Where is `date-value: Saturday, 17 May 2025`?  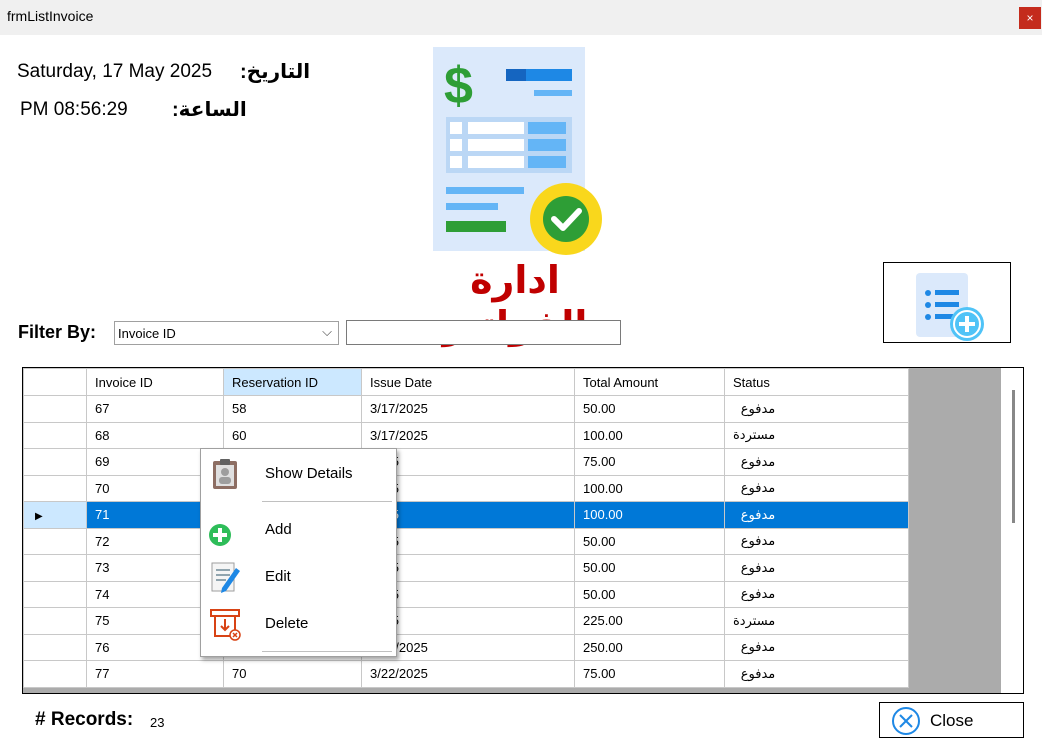
date-value: Saturday, 17 May 2025 is located at coordinates (115, 71).